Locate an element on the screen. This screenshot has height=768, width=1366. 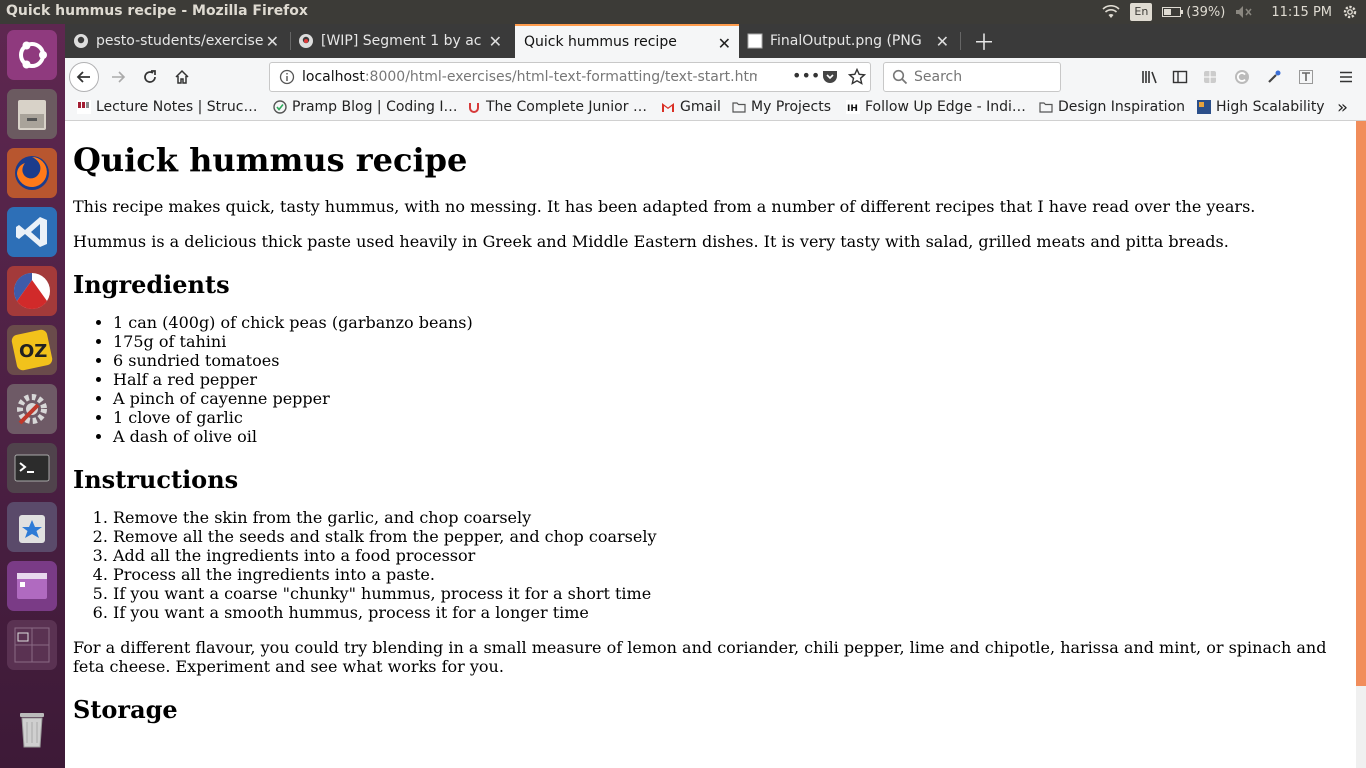
scrollbar-thumb is located at coordinates (1361, 403).